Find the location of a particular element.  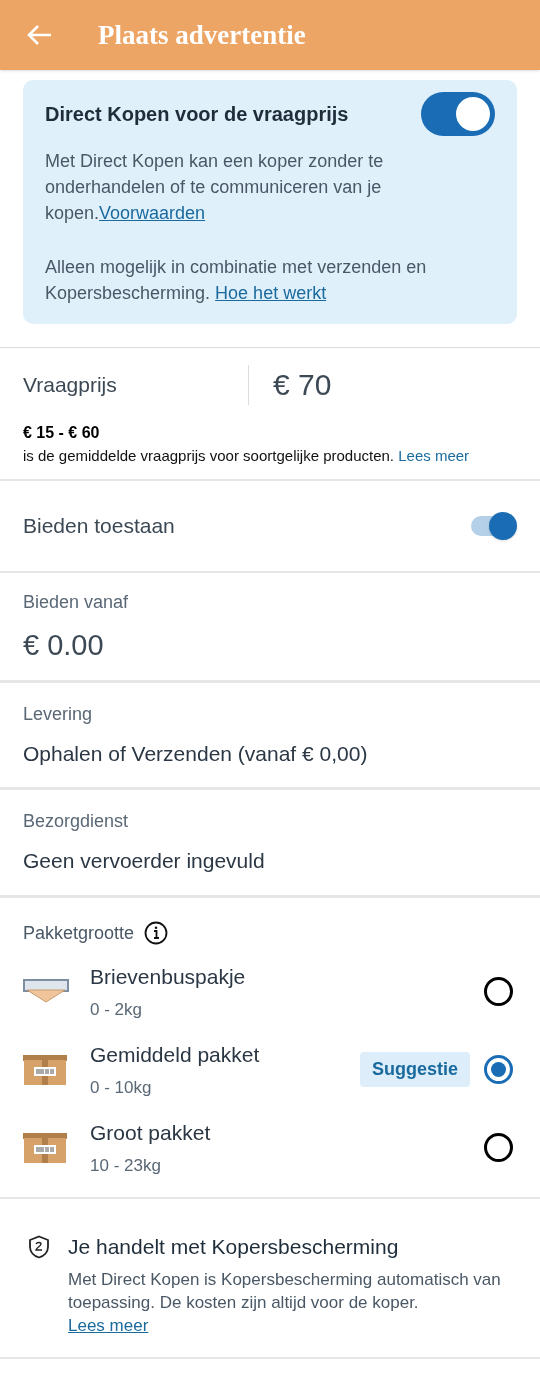

bidding-toggle is located at coordinates (493, 526).